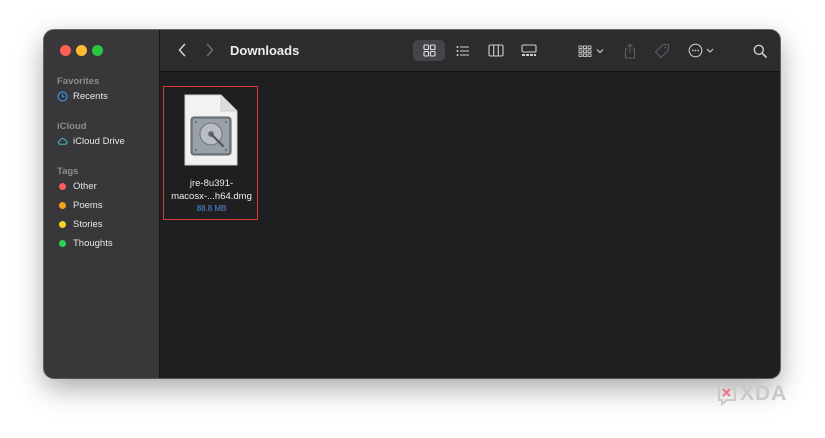 Image resolution: width=825 pixels, height=438 pixels. What do you see at coordinates (211, 208) in the screenshot?
I see `file-size: 88.8 MB` at bounding box center [211, 208].